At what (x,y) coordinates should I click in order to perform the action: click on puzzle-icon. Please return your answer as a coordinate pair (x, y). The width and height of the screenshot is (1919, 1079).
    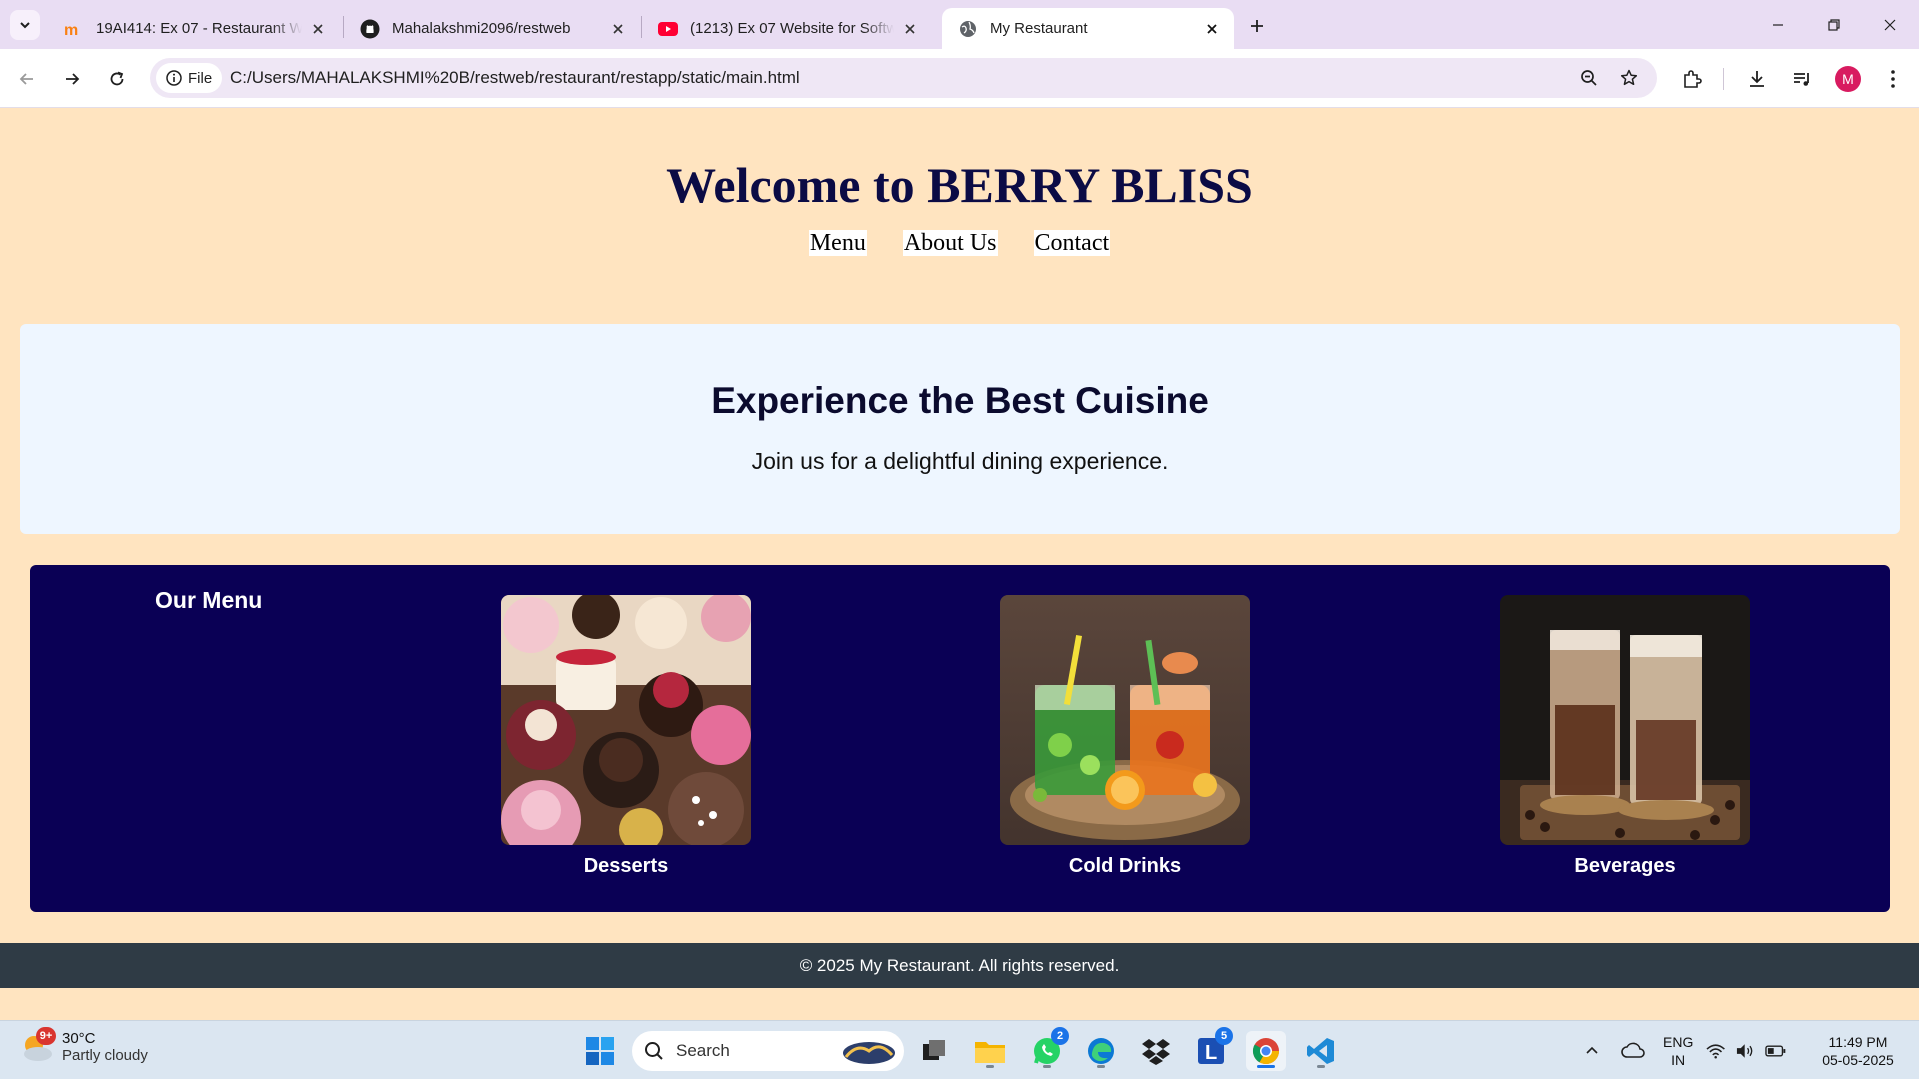
    Looking at the image, I should click on (1693, 79).